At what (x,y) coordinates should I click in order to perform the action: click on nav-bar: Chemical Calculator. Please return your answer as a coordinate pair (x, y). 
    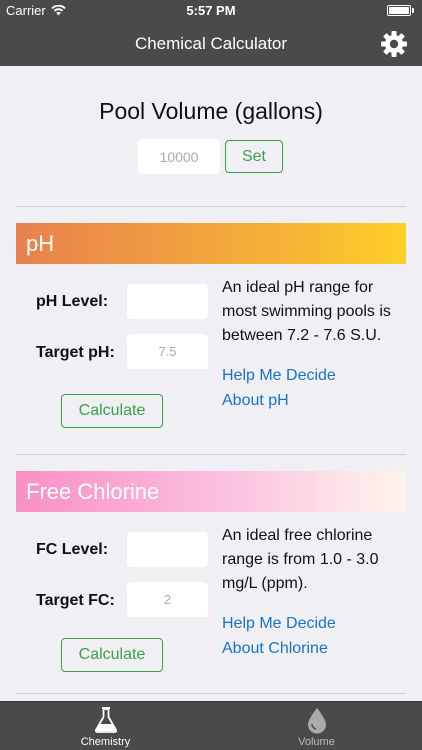
    Looking at the image, I should click on (211, 44).